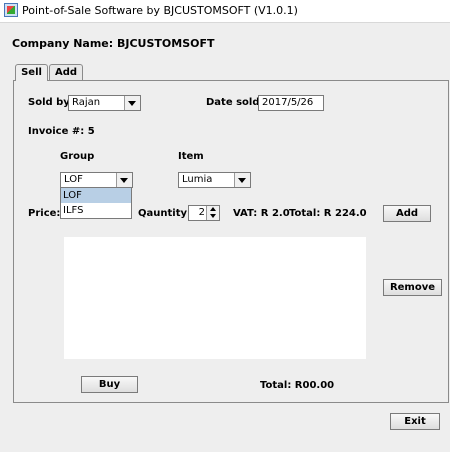 Image resolution: width=450 pixels, height=452 pixels. I want to click on sold-by-value: Rajan, so click(86, 102).